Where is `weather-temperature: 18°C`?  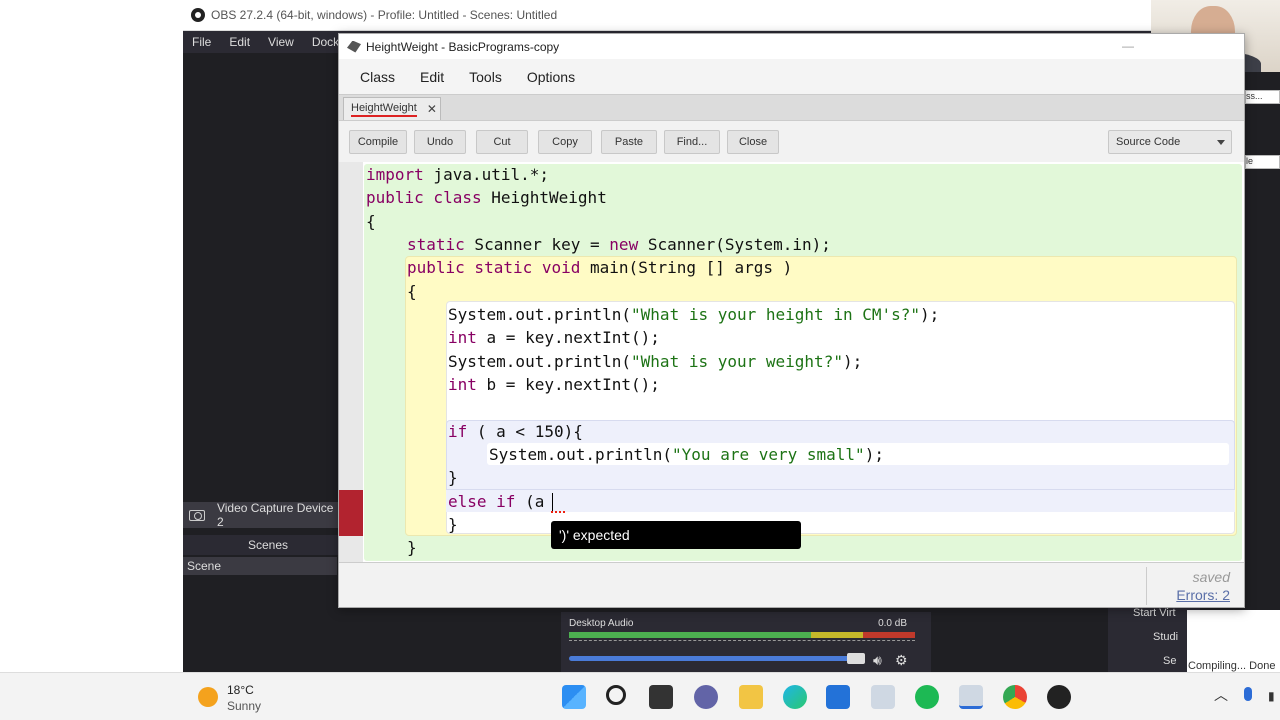 weather-temperature: 18°C is located at coordinates (240, 690).